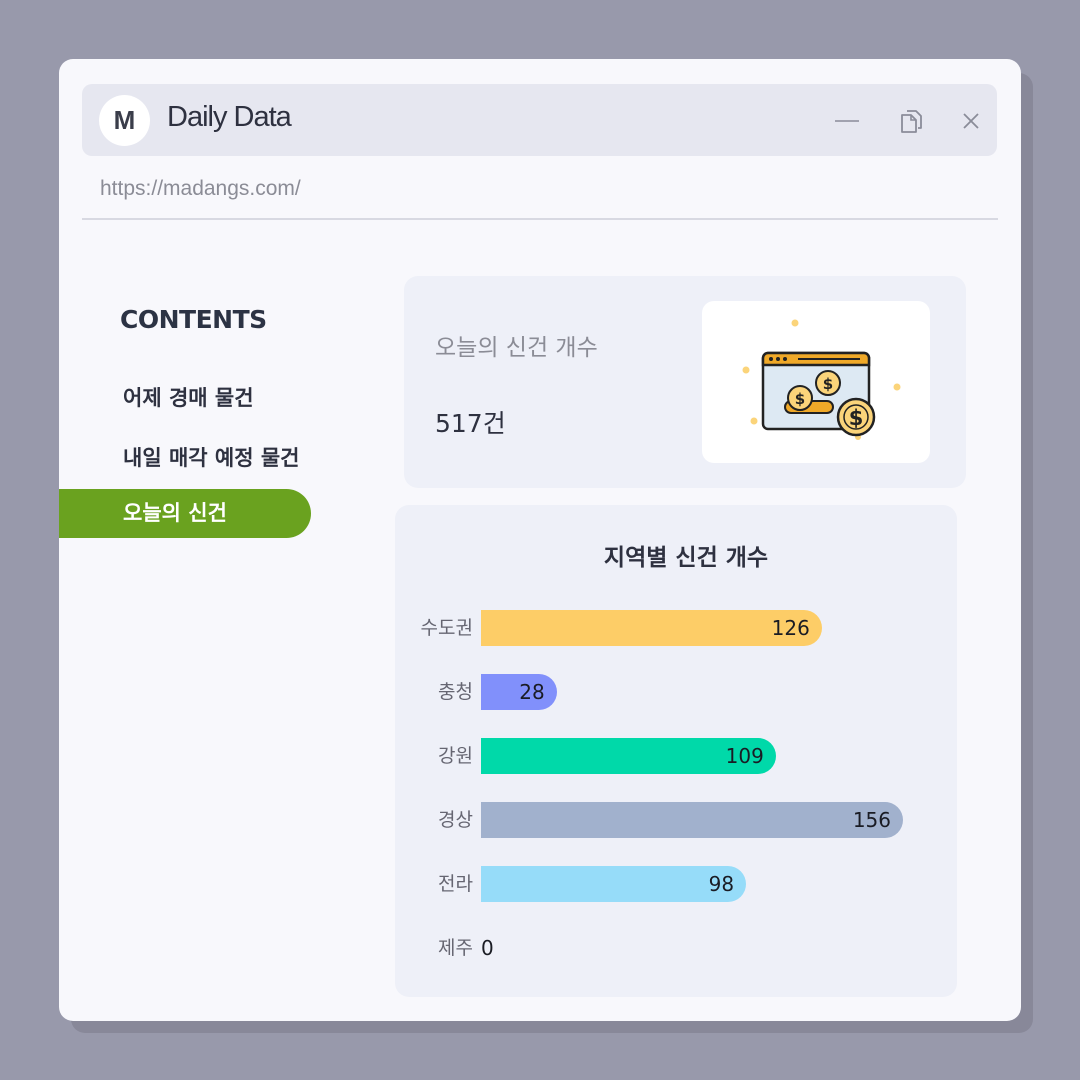 Image resolution: width=1080 pixels, height=1080 pixels. What do you see at coordinates (540, 219) in the screenshot?
I see `url-divider` at bounding box center [540, 219].